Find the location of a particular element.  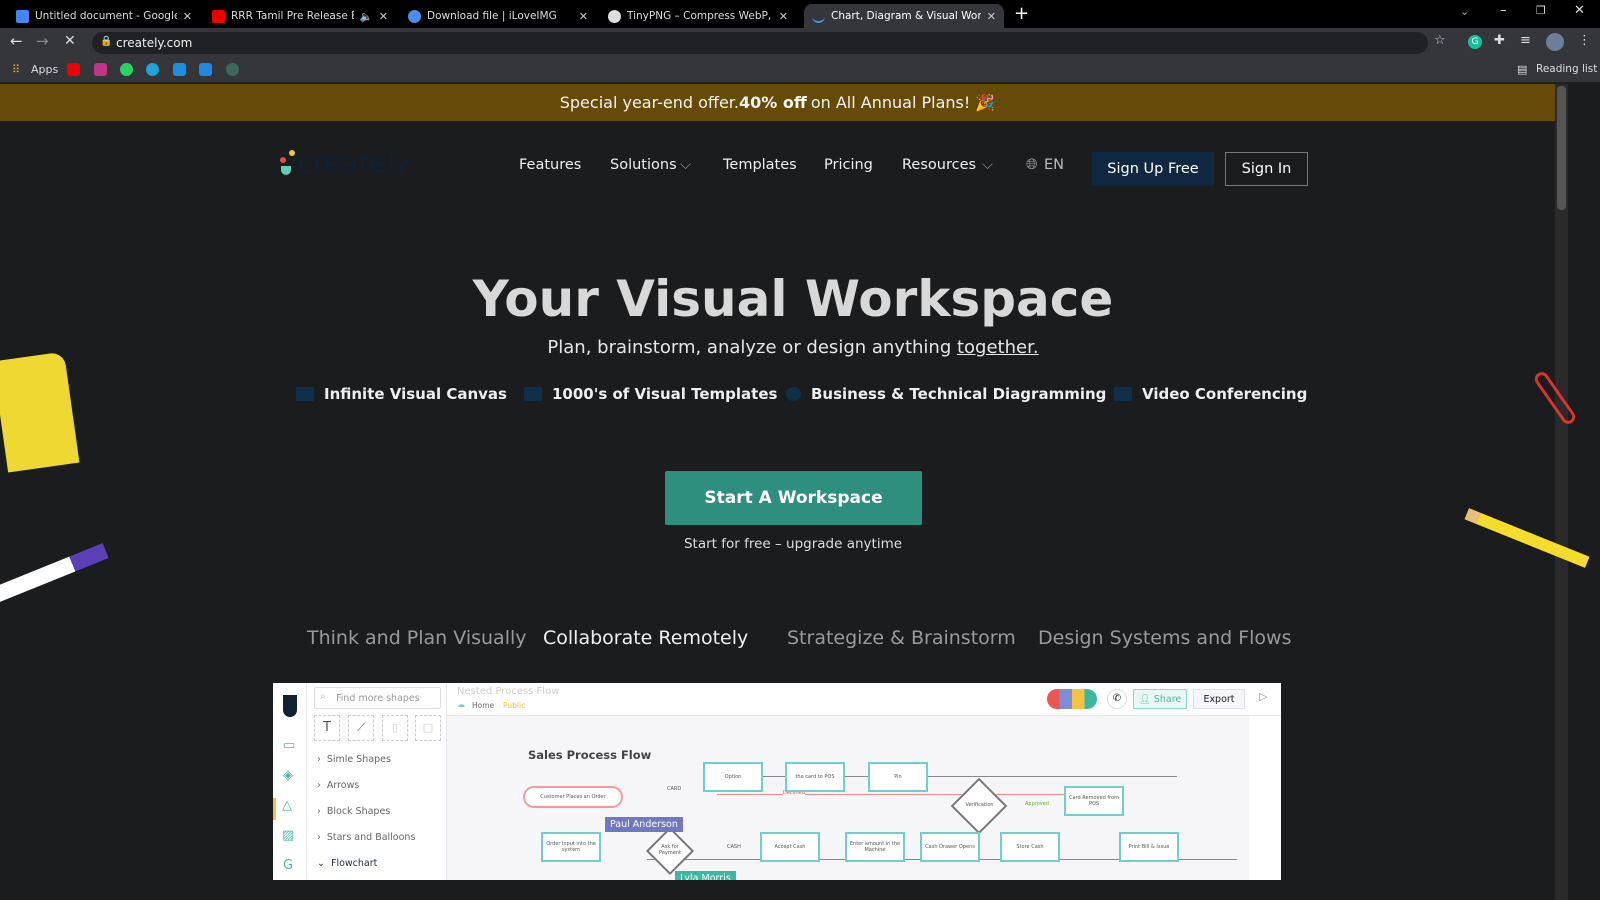

node-verification: Verification is located at coordinates (979, 805).